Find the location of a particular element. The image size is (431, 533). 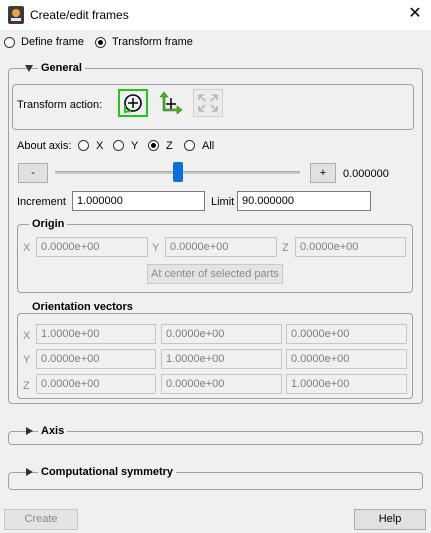

axis-section is located at coordinates (215, 438).